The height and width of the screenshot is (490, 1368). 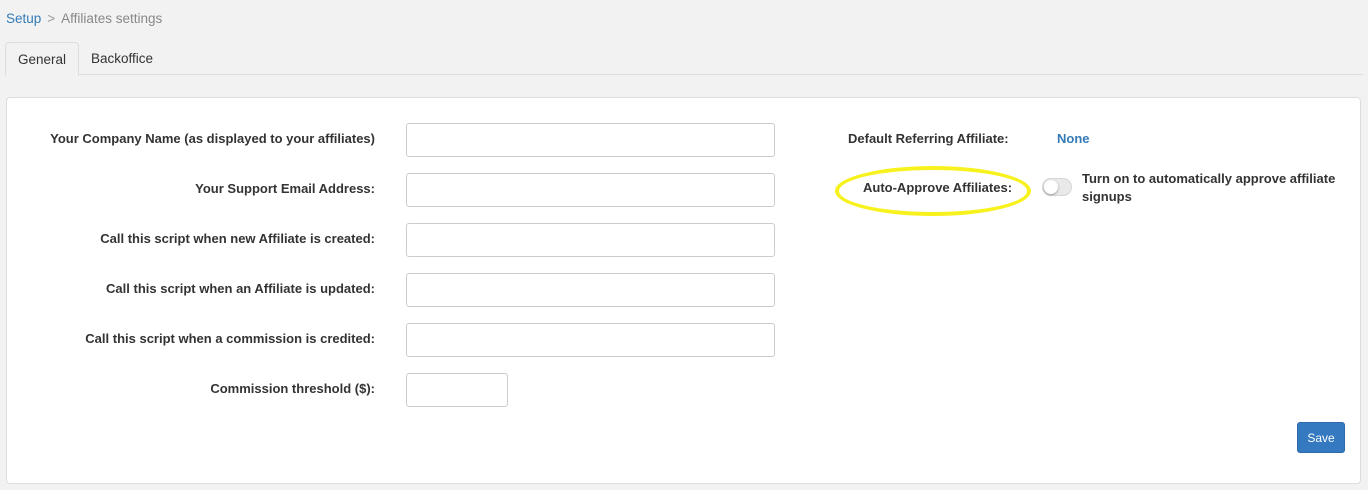 What do you see at coordinates (285, 188) in the screenshot?
I see `support-email-label: Your Support Email Address:` at bounding box center [285, 188].